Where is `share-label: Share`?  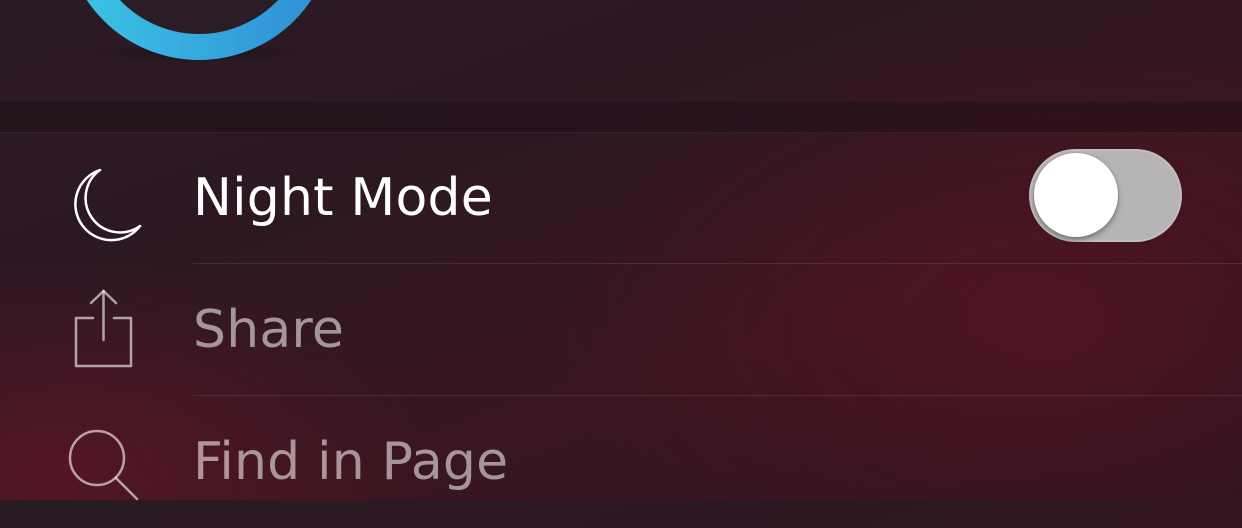
share-label: Share is located at coordinates (269, 330).